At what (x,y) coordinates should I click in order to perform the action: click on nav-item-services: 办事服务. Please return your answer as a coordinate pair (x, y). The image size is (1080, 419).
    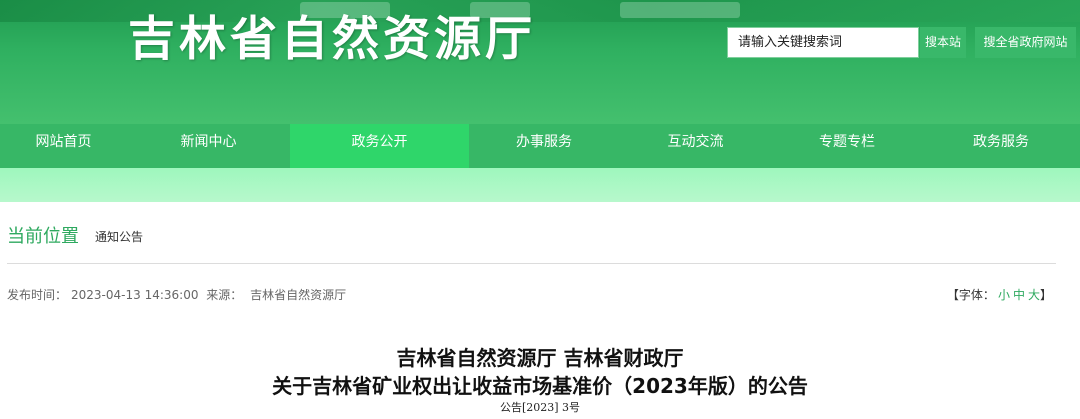
    Looking at the image, I should click on (544, 146).